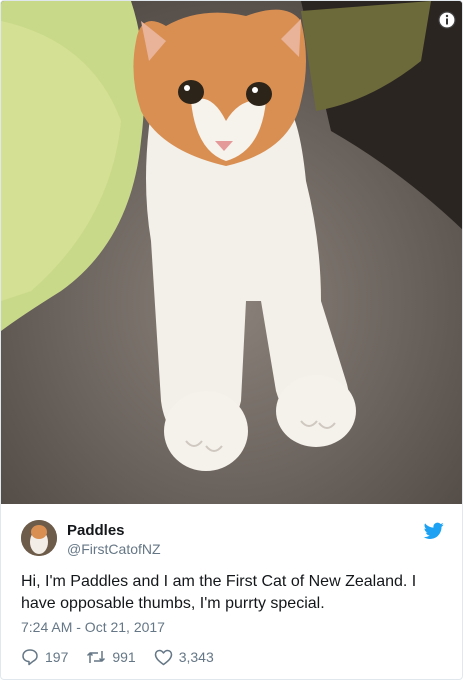  Describe the element at coordinates (30, 657) in the screenshot. I see `reply-icon` at that location.